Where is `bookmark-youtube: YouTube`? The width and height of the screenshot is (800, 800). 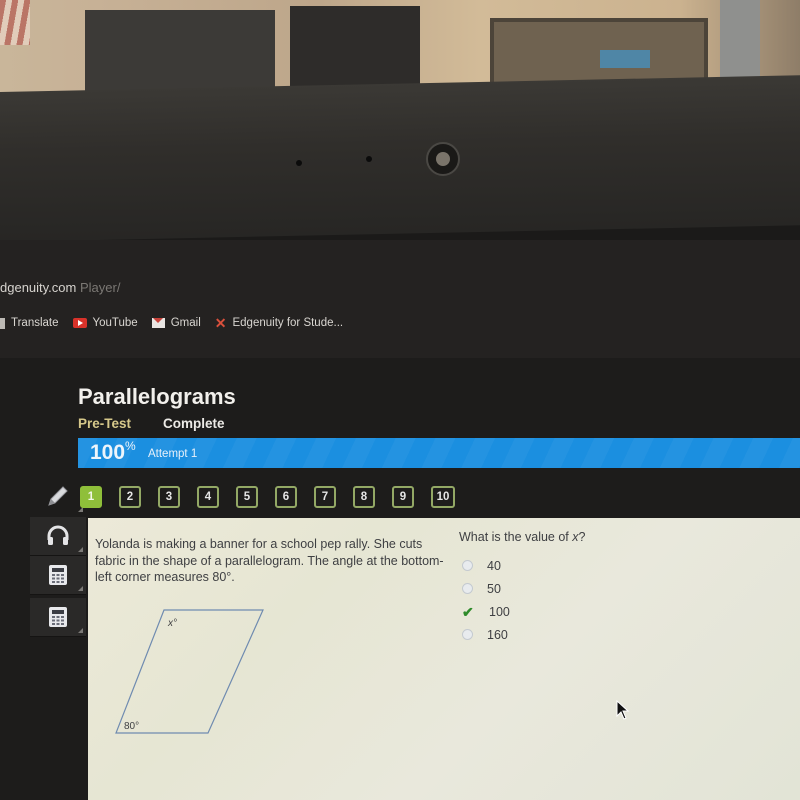 bookmark-youtube: YouTube is located at coordinates (105, 323).